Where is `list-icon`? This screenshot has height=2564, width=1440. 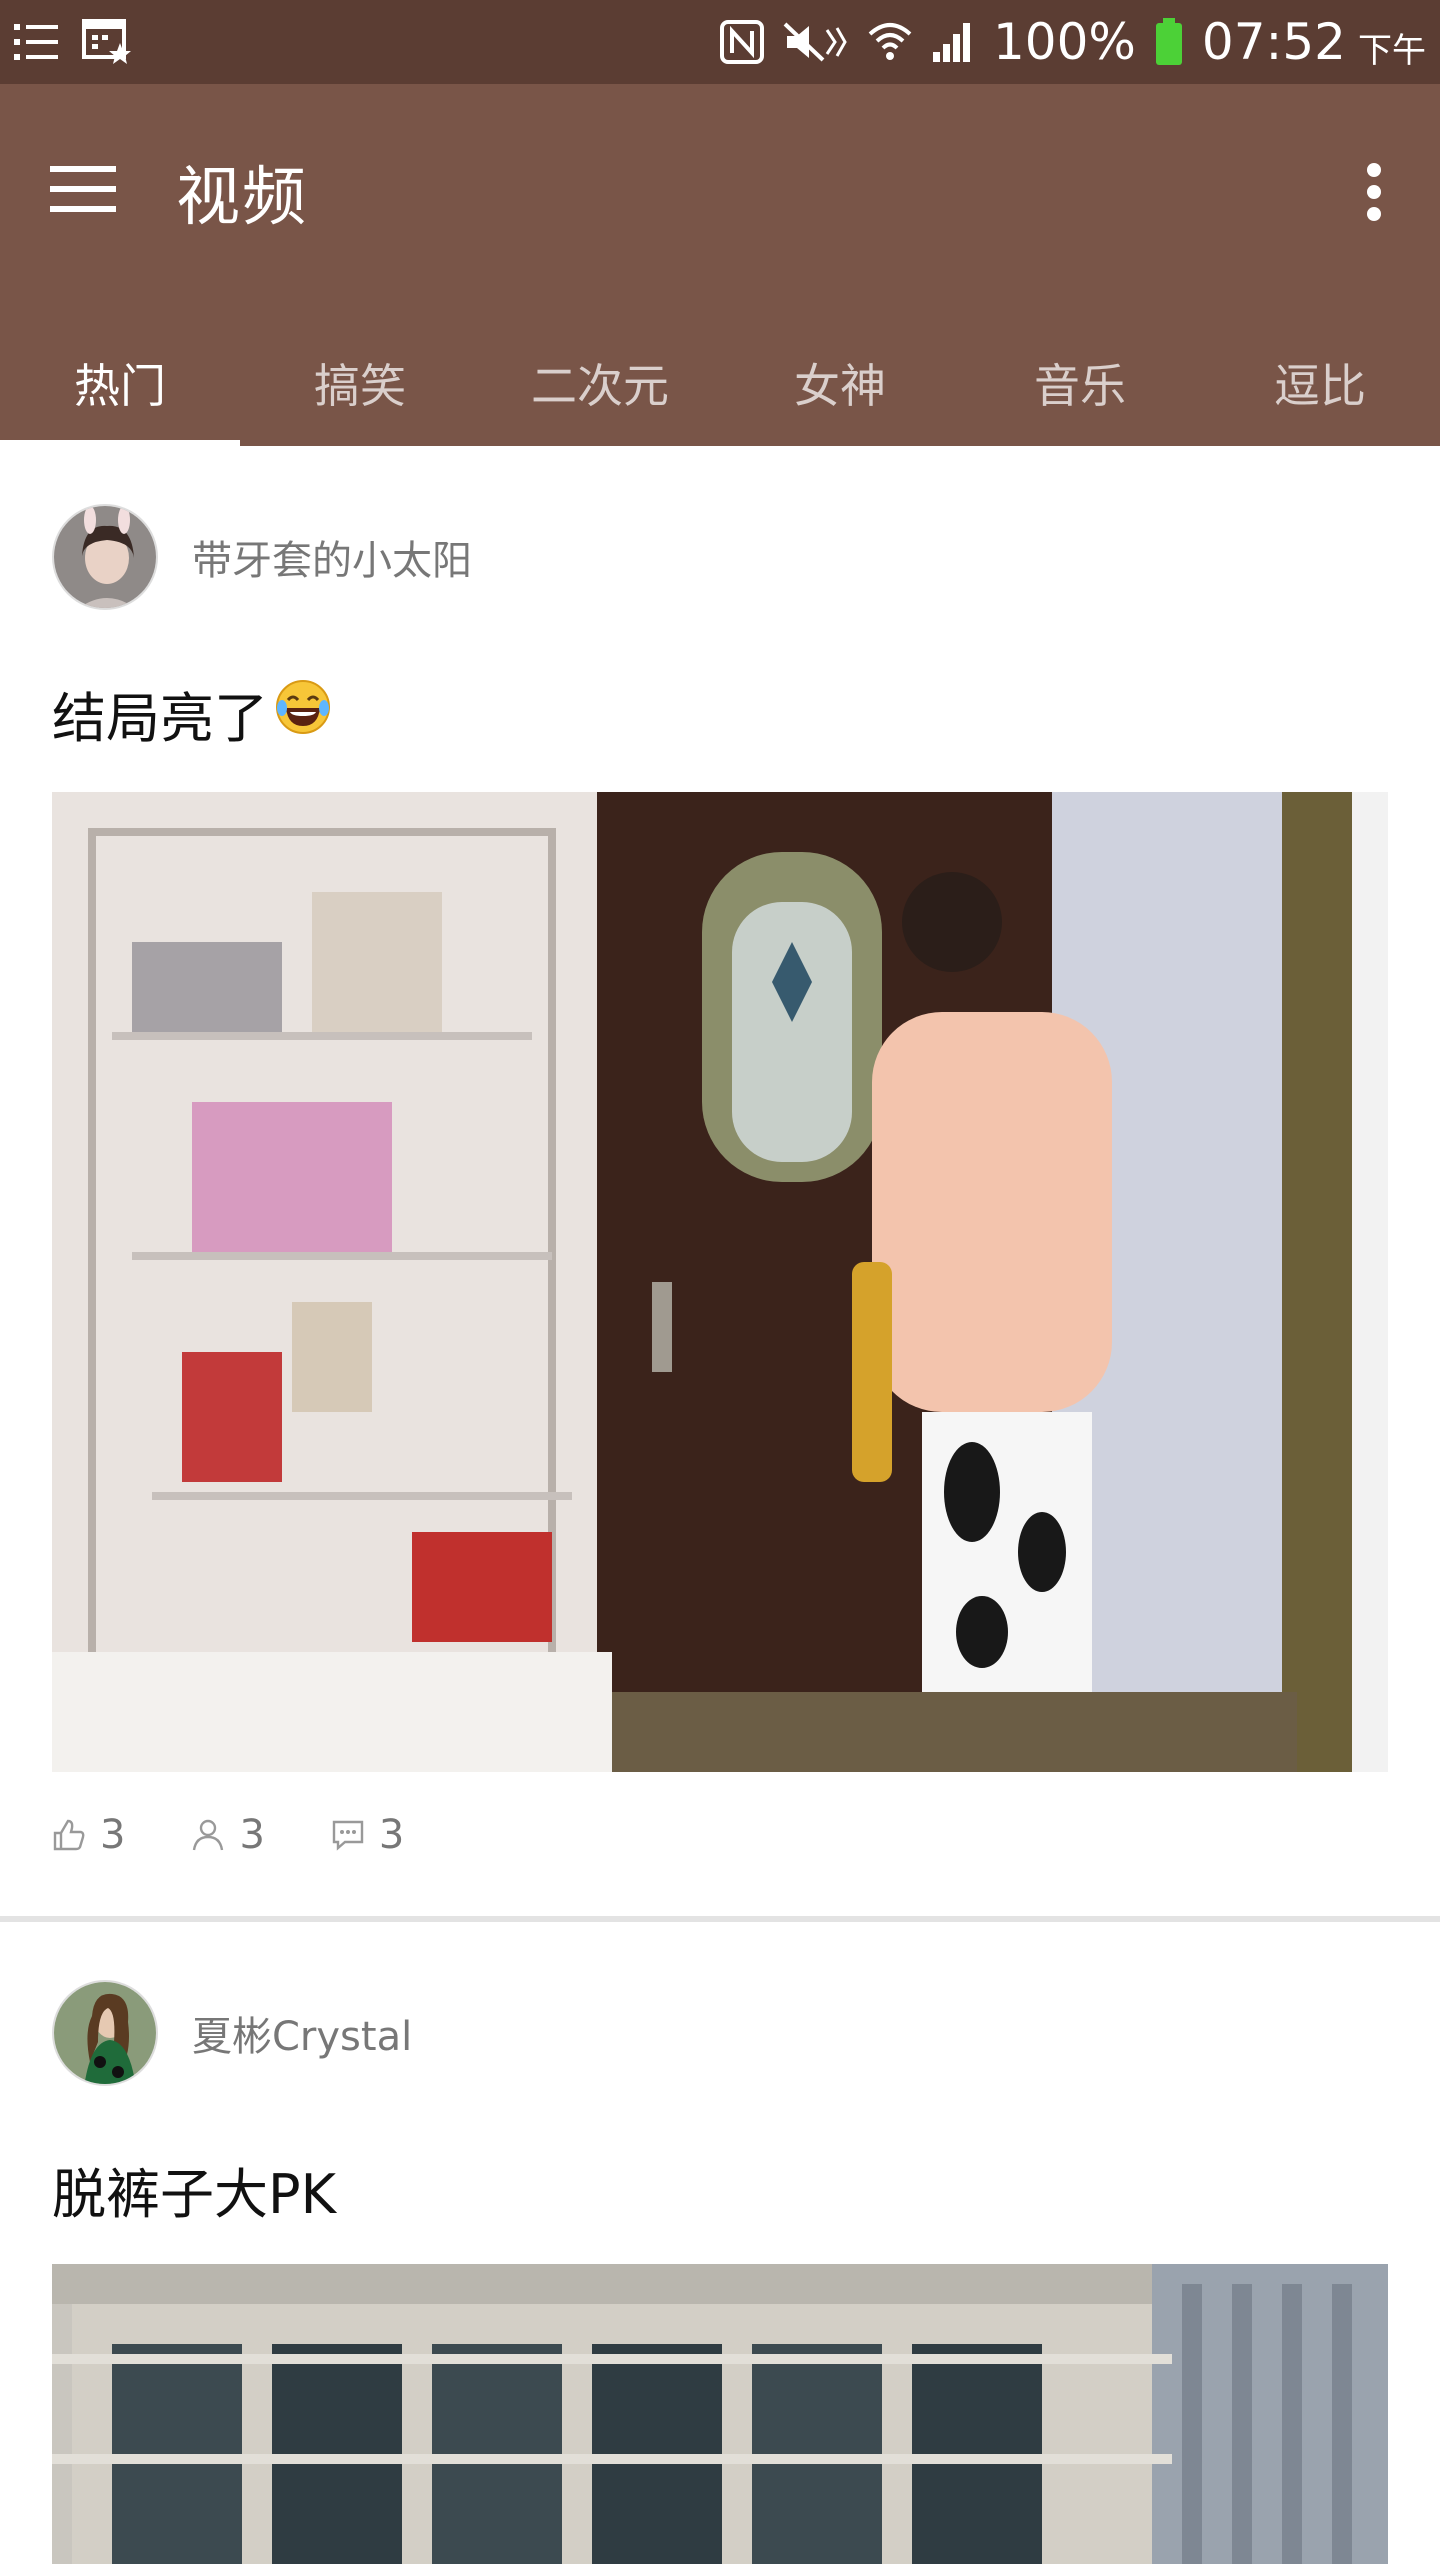
list-icon is located at coordinates (37, 42).